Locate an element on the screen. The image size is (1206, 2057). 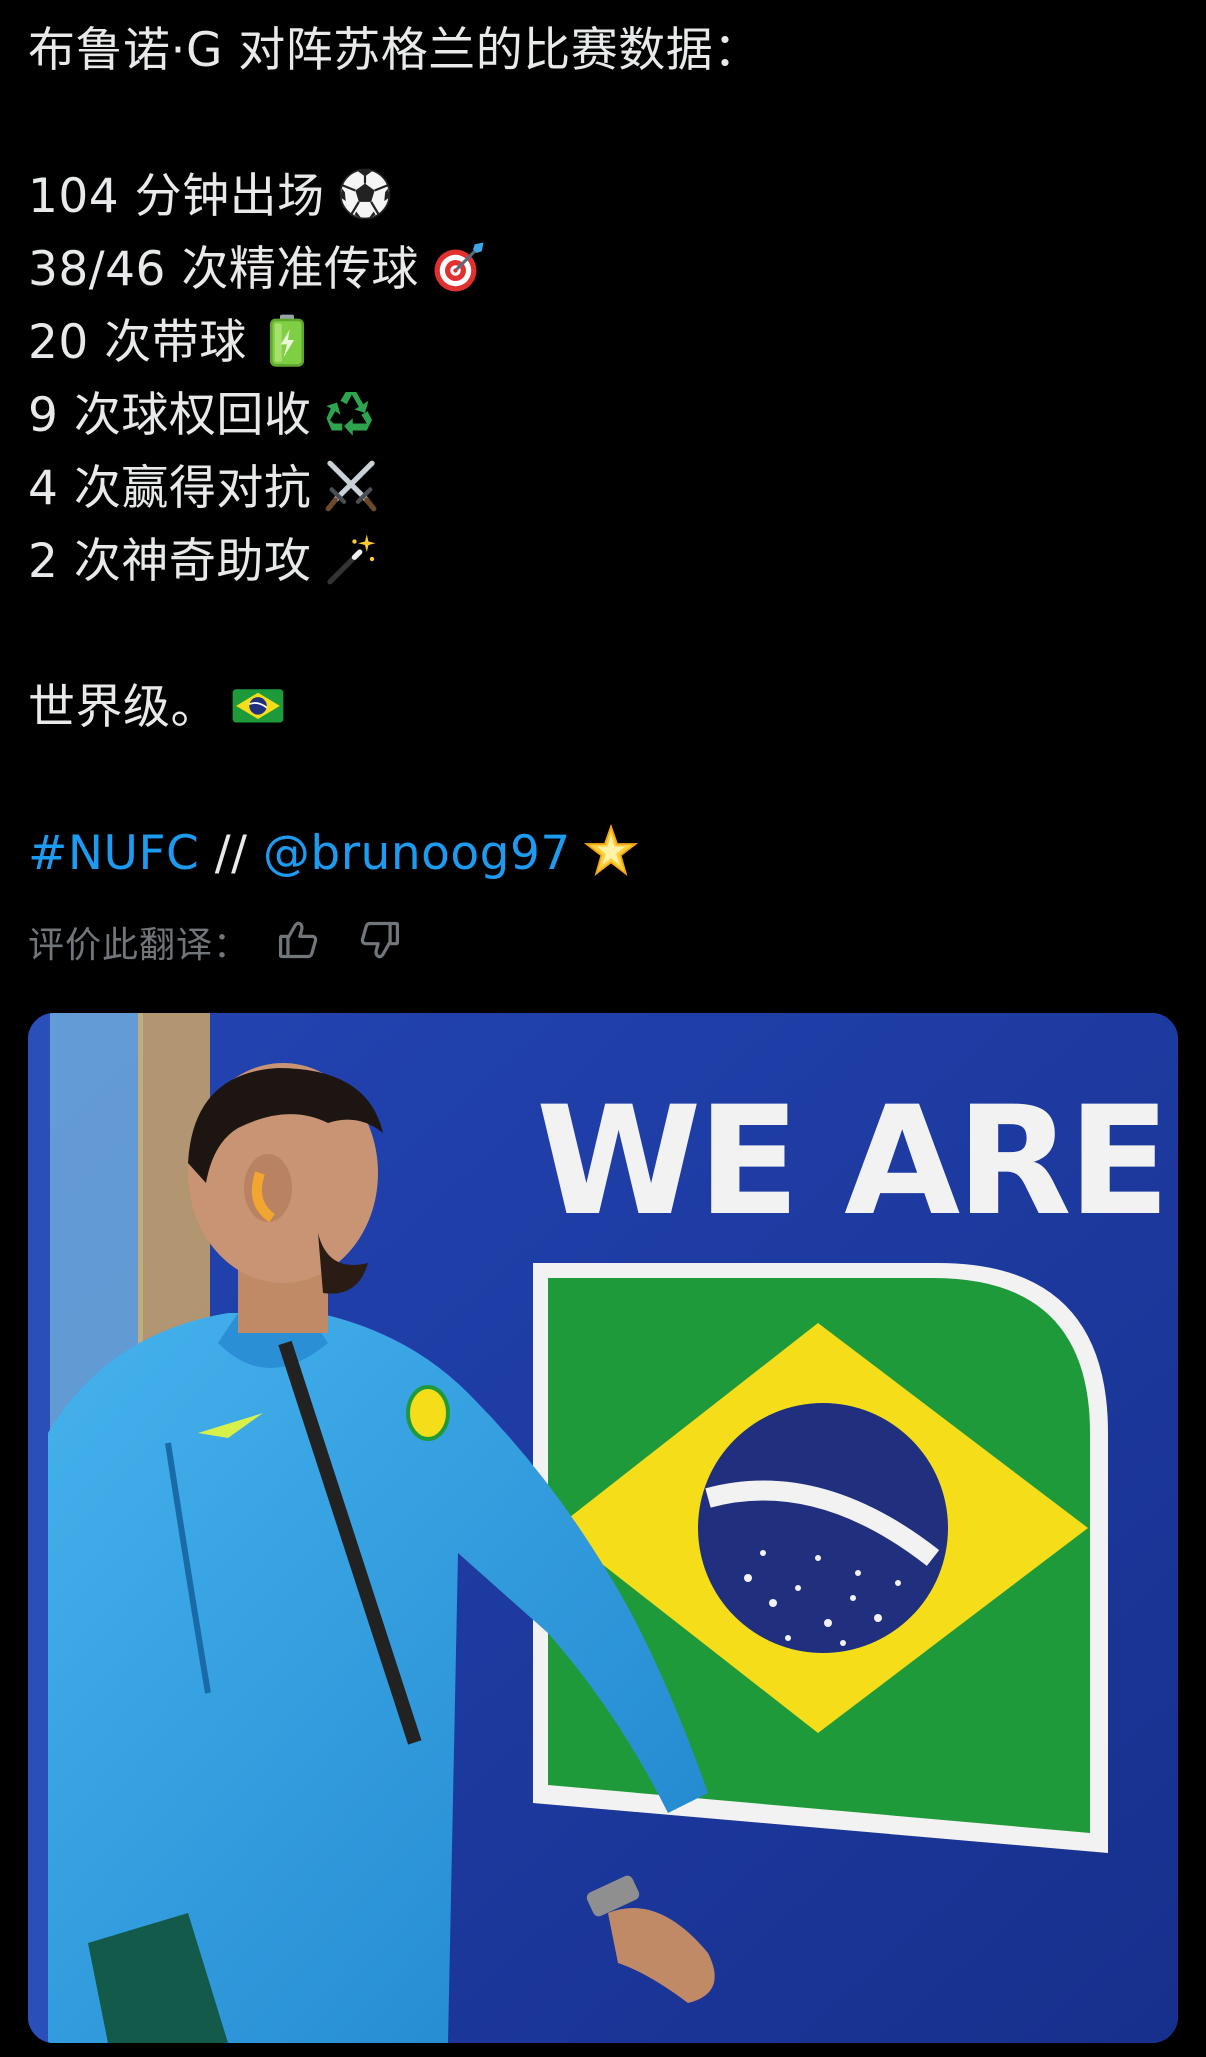
stat-line-assists: 2 次神奇助攻 is located at coordinates (598, 561).